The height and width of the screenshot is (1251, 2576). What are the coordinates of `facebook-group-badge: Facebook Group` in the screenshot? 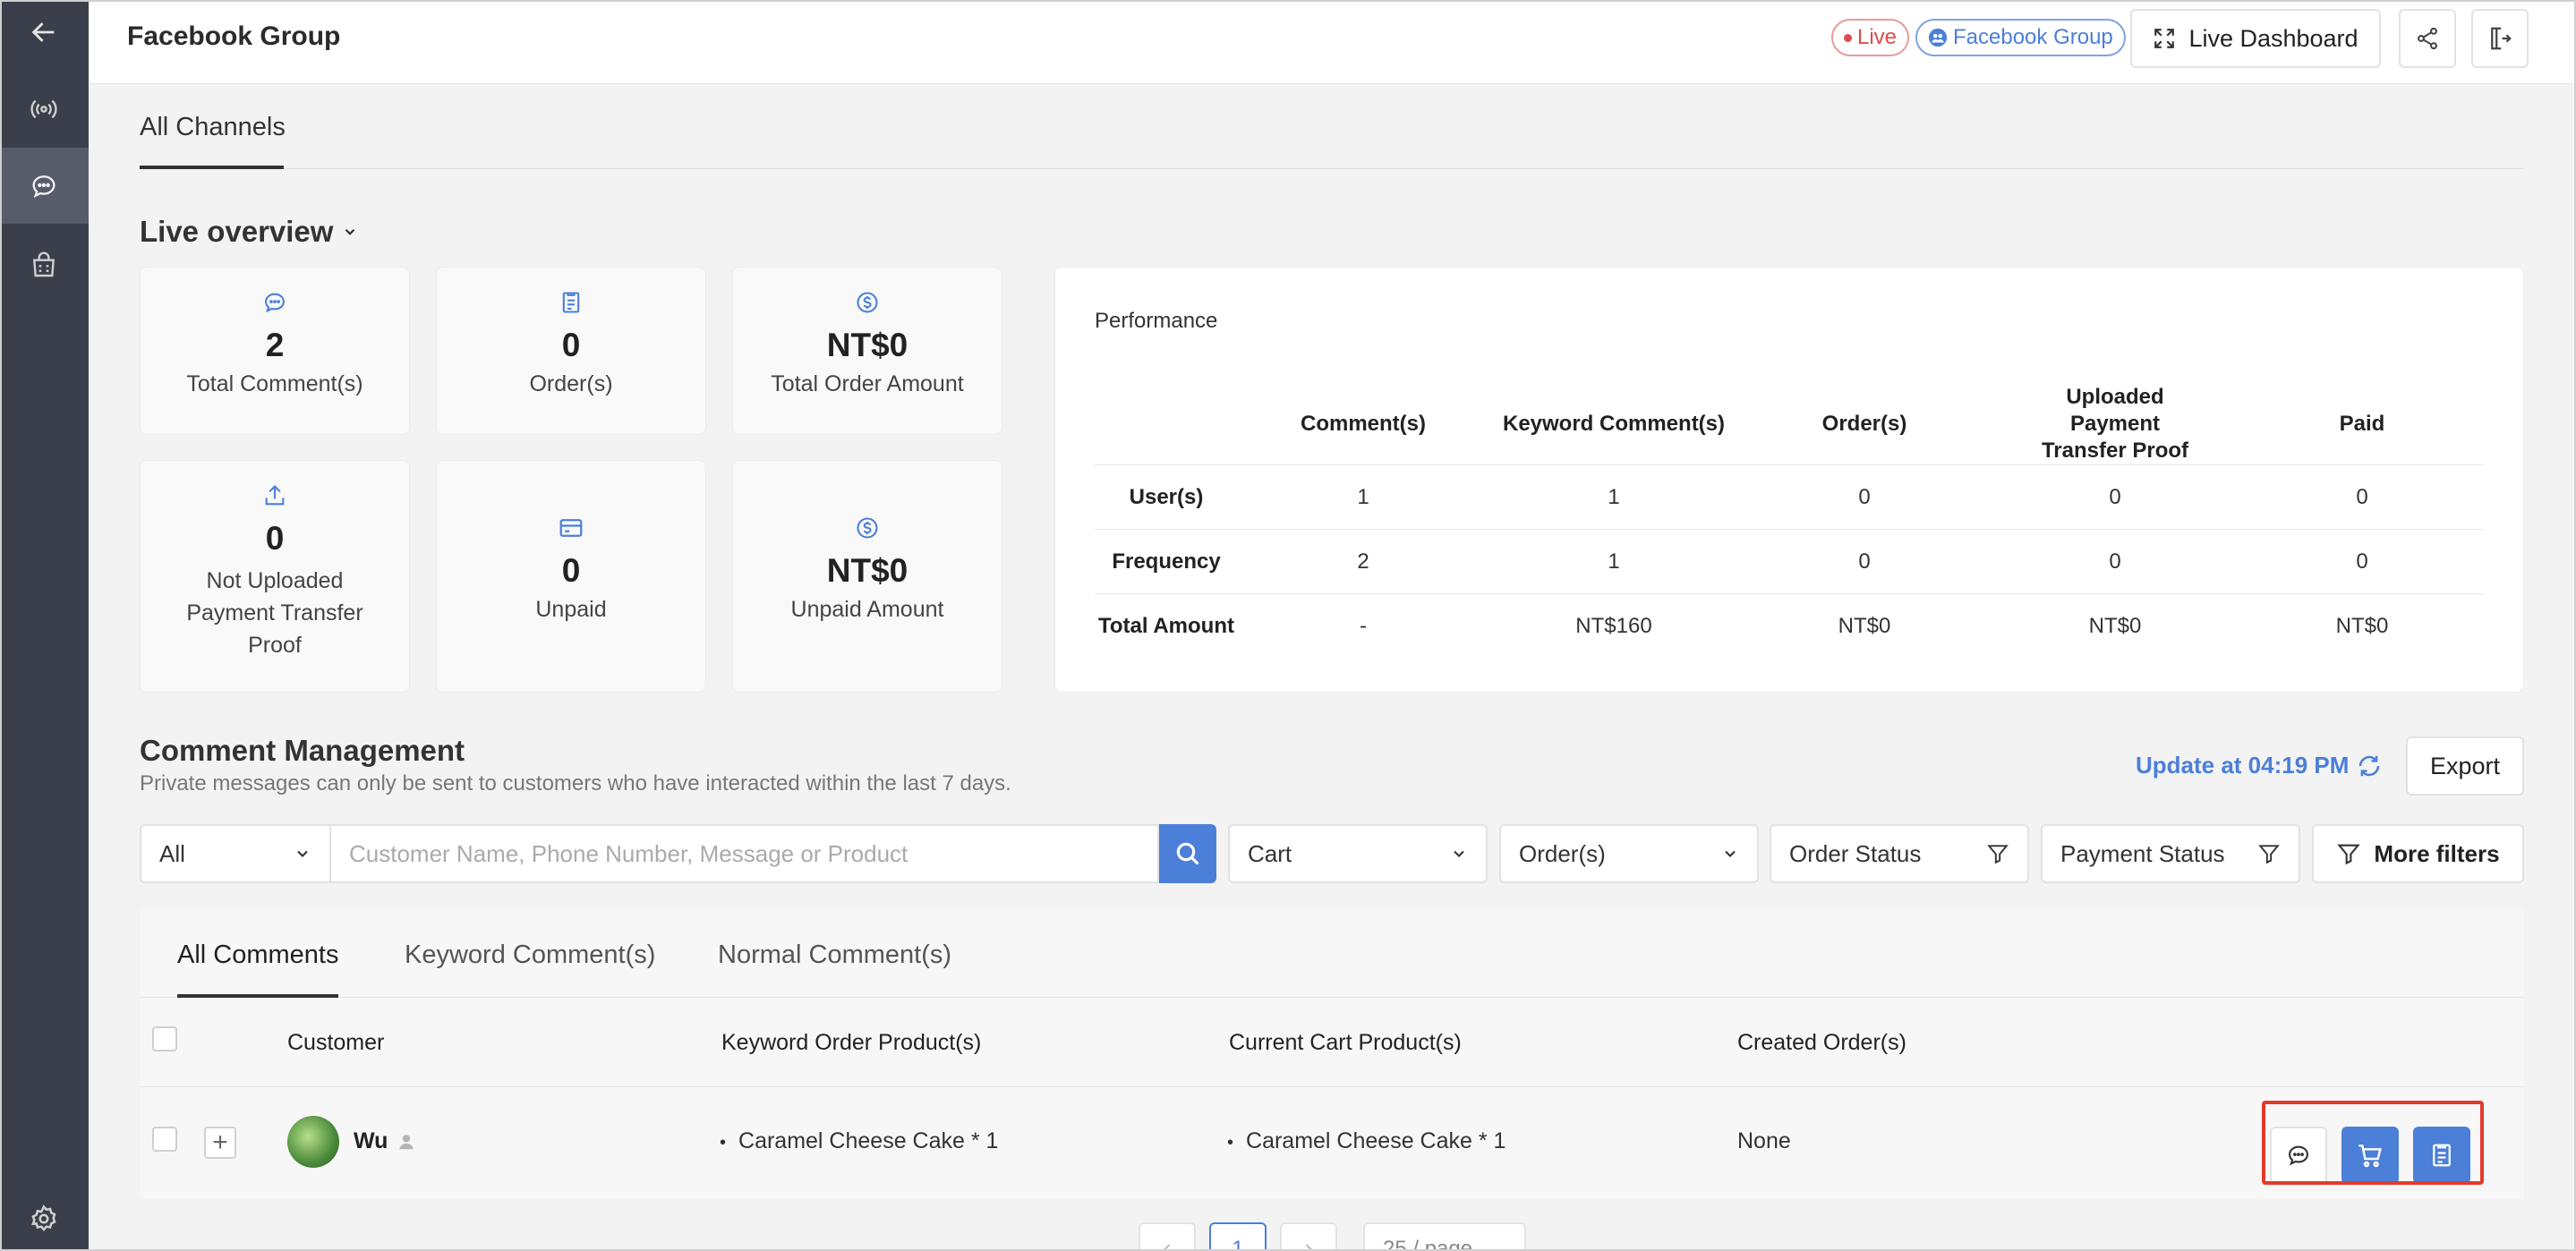 It's located at (2020, 37).